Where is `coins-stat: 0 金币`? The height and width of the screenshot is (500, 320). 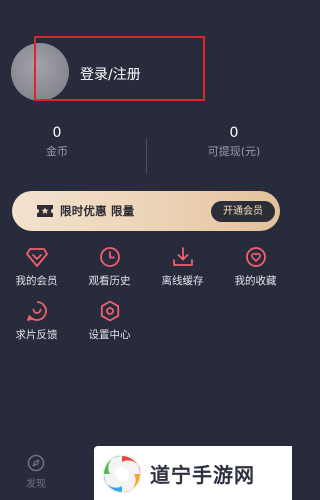 coins-stat: 0 金币 is located at coordinates (58, 142).